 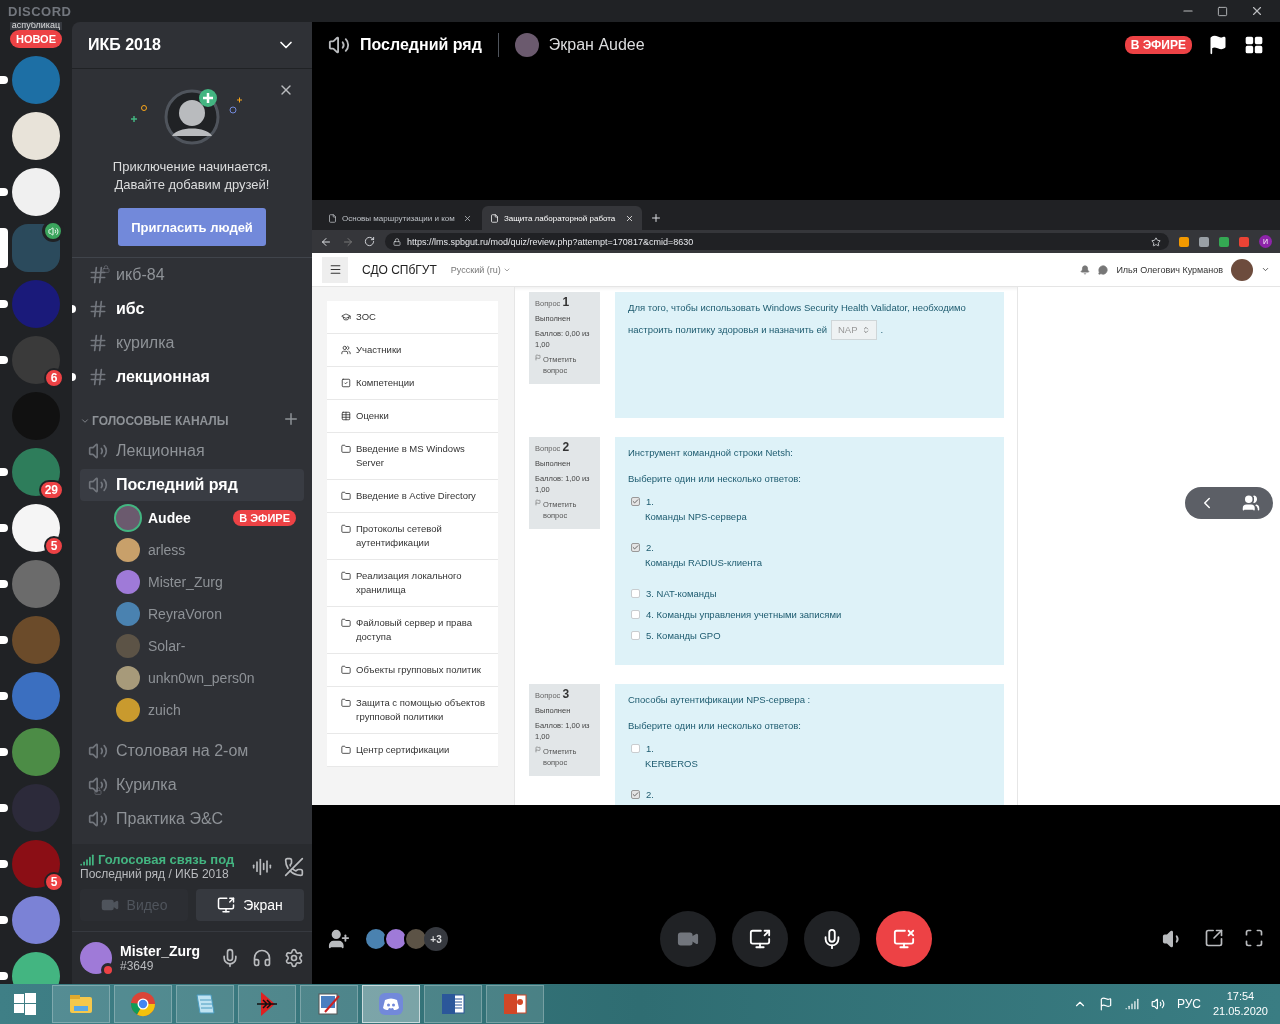 What do you see at coordinates (1240, 1004) in the screenshot?
I see `clock: 17:54 21.05.2020` at bounding box center [1240, 1004].